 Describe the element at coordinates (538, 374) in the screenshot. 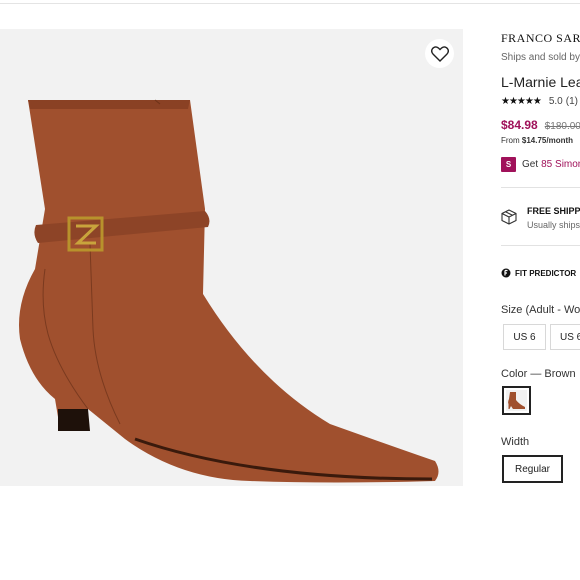

I see `color-label: Color — Brown` at that location.